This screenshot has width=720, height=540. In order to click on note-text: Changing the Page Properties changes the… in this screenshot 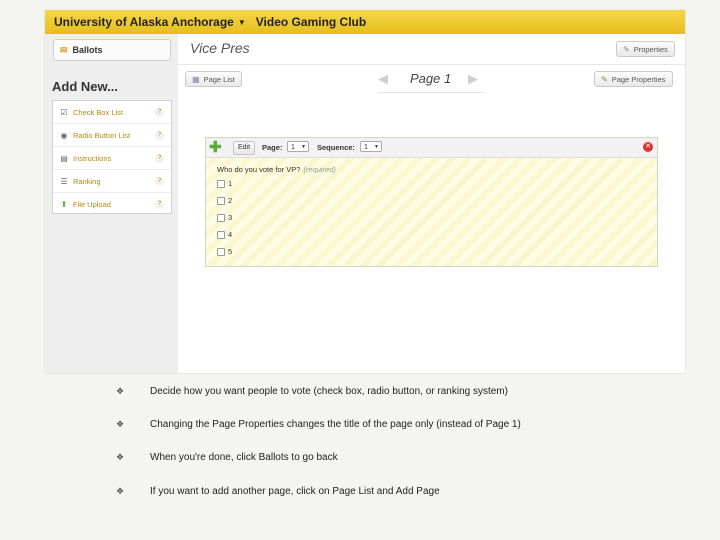, I will do `click(335, 424)`.